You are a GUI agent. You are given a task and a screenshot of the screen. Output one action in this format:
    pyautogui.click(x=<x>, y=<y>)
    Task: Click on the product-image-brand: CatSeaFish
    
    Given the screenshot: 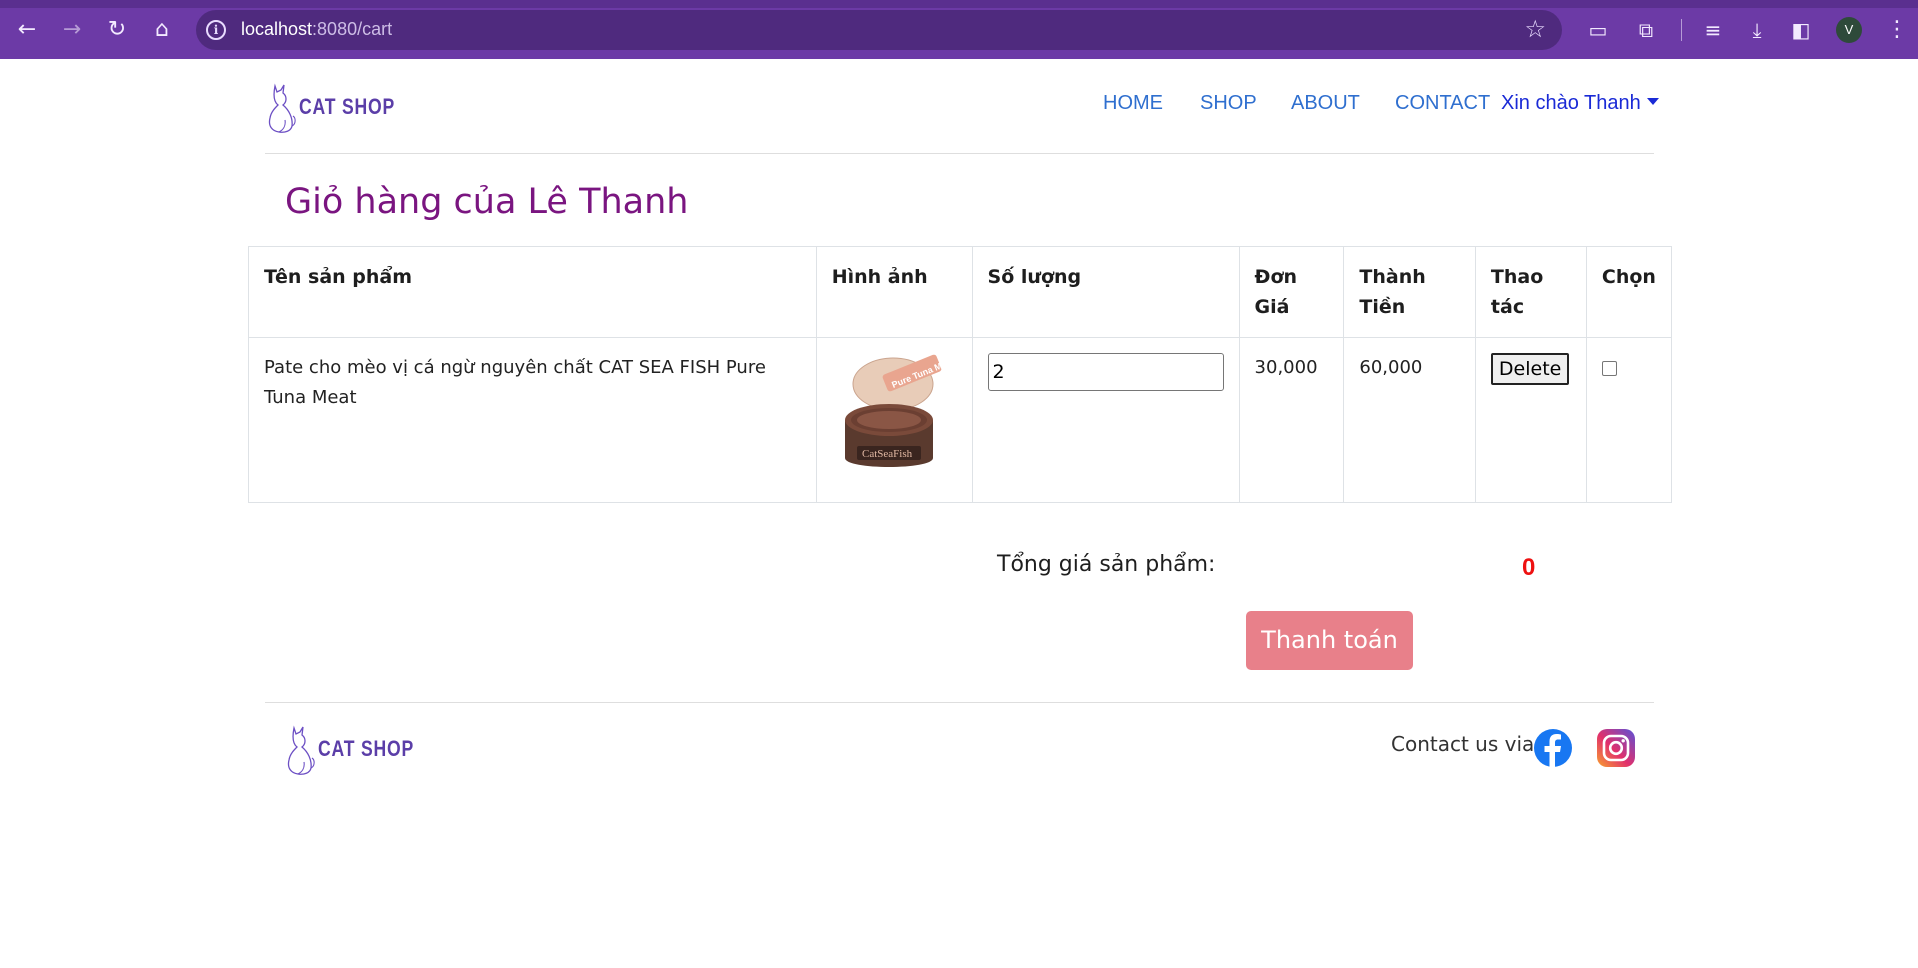 What is the action you would take?
    pyautogui.click(x=887, y=454)
    